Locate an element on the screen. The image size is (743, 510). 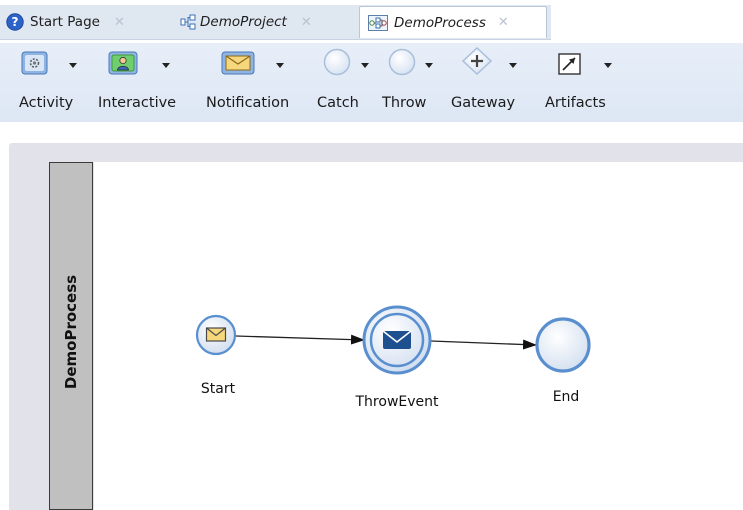
tab-demo-process-label: DemoProcess is located at coordinates (440, 22).